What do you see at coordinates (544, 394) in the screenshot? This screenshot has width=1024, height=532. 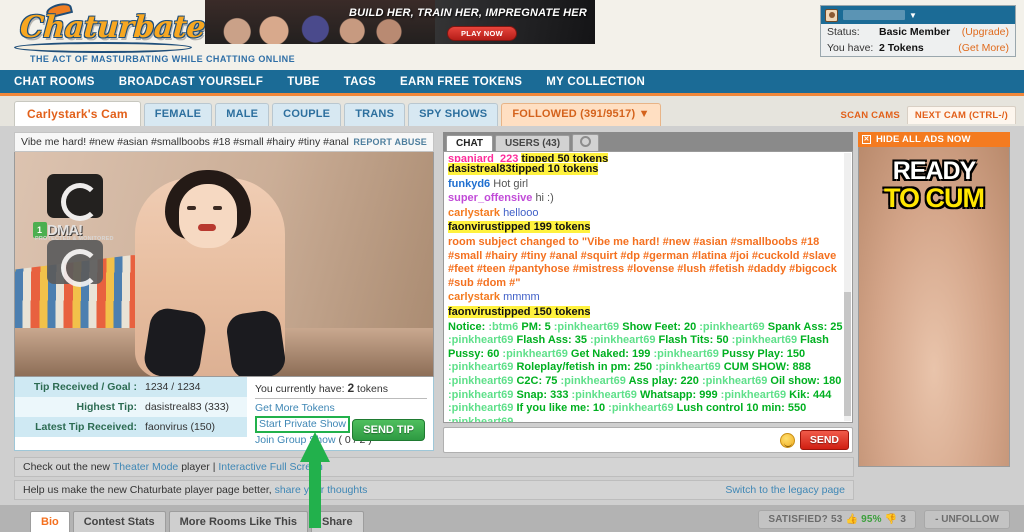 I see `tip-menu-item: Snap: 333` at bounding box center [544, 394].